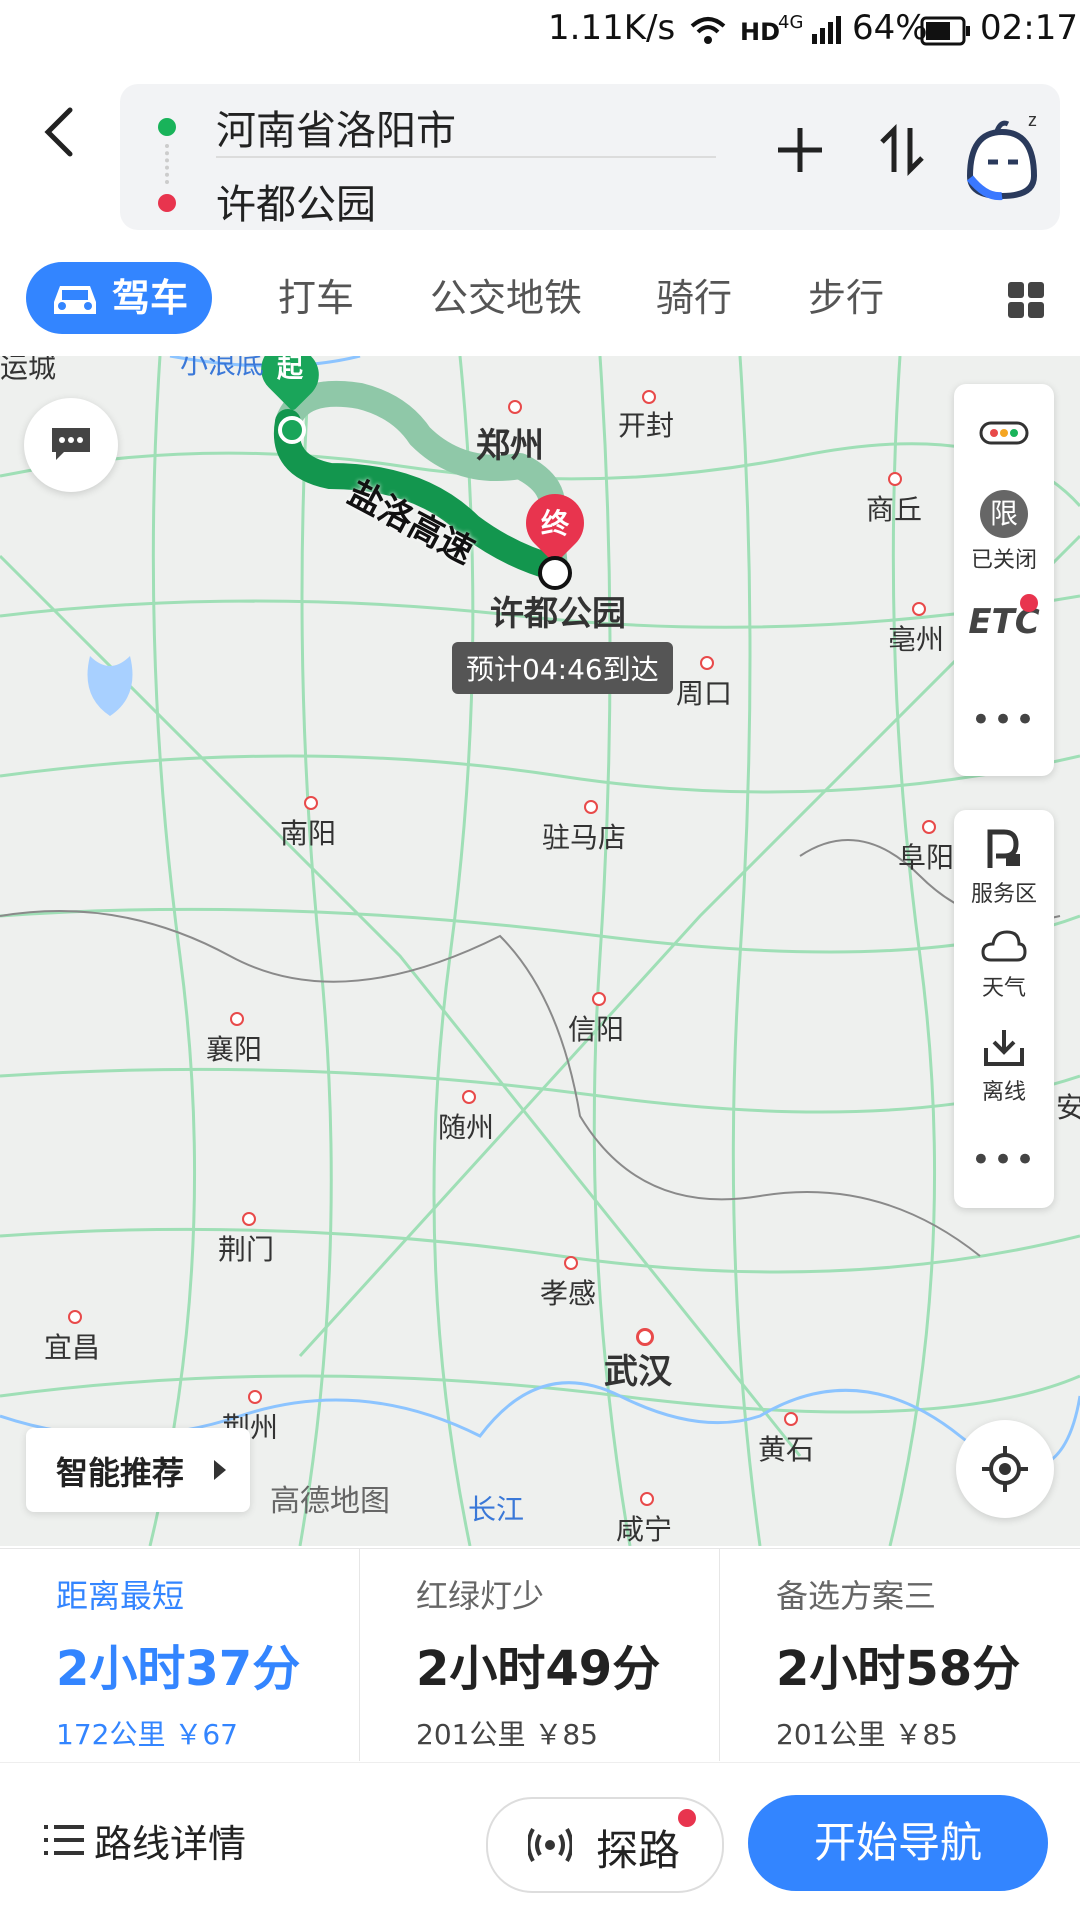 The height and width of the screenshot is (1921, 1080). I want to click on origin-field: 河南省洛阳市, so click(336, 127).